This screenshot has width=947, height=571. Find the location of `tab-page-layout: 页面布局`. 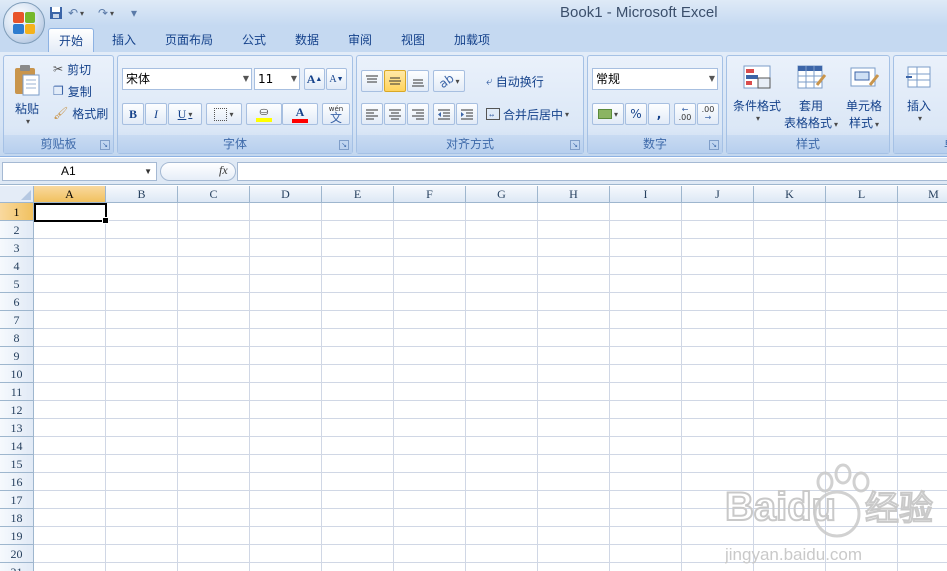

tab-page-layout: 页面布局 is located at coordinates (189, 40).